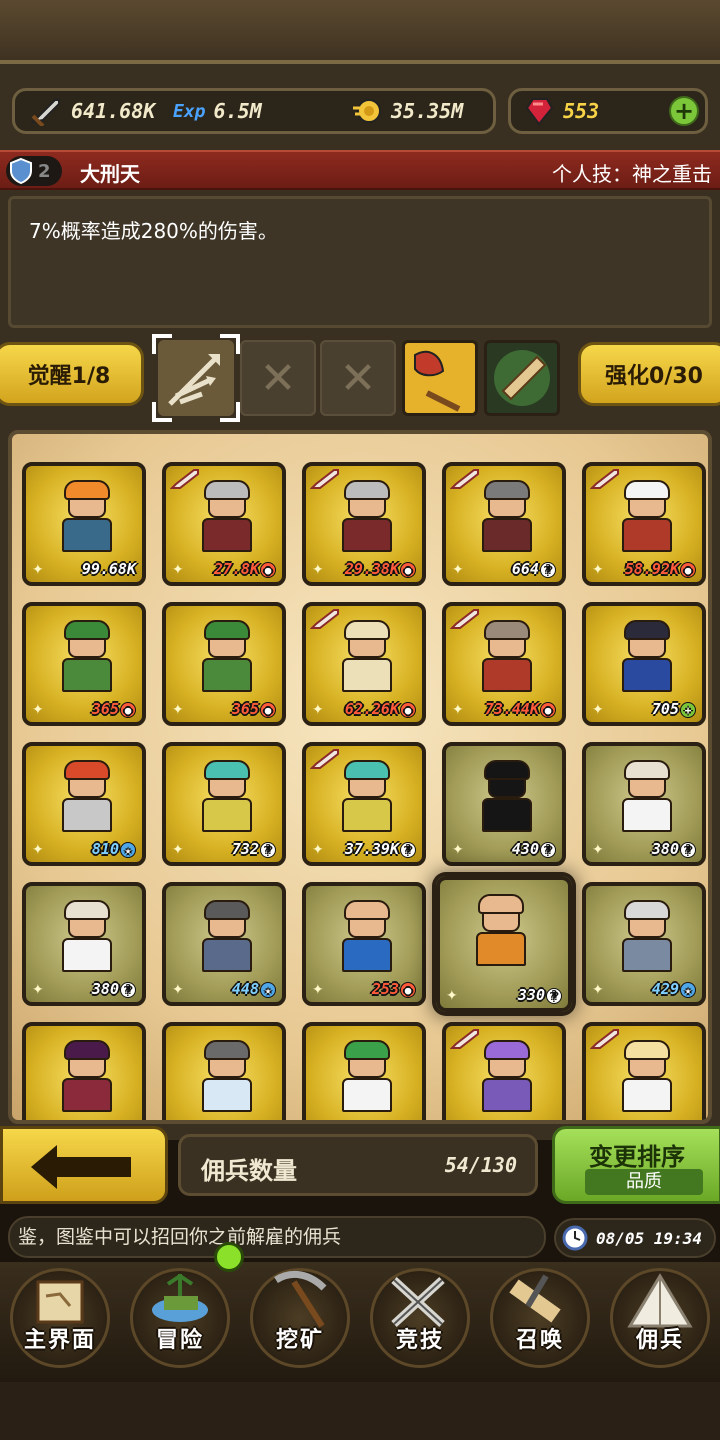  I want to click on sort-mode: 品质, so click(644, 1182).